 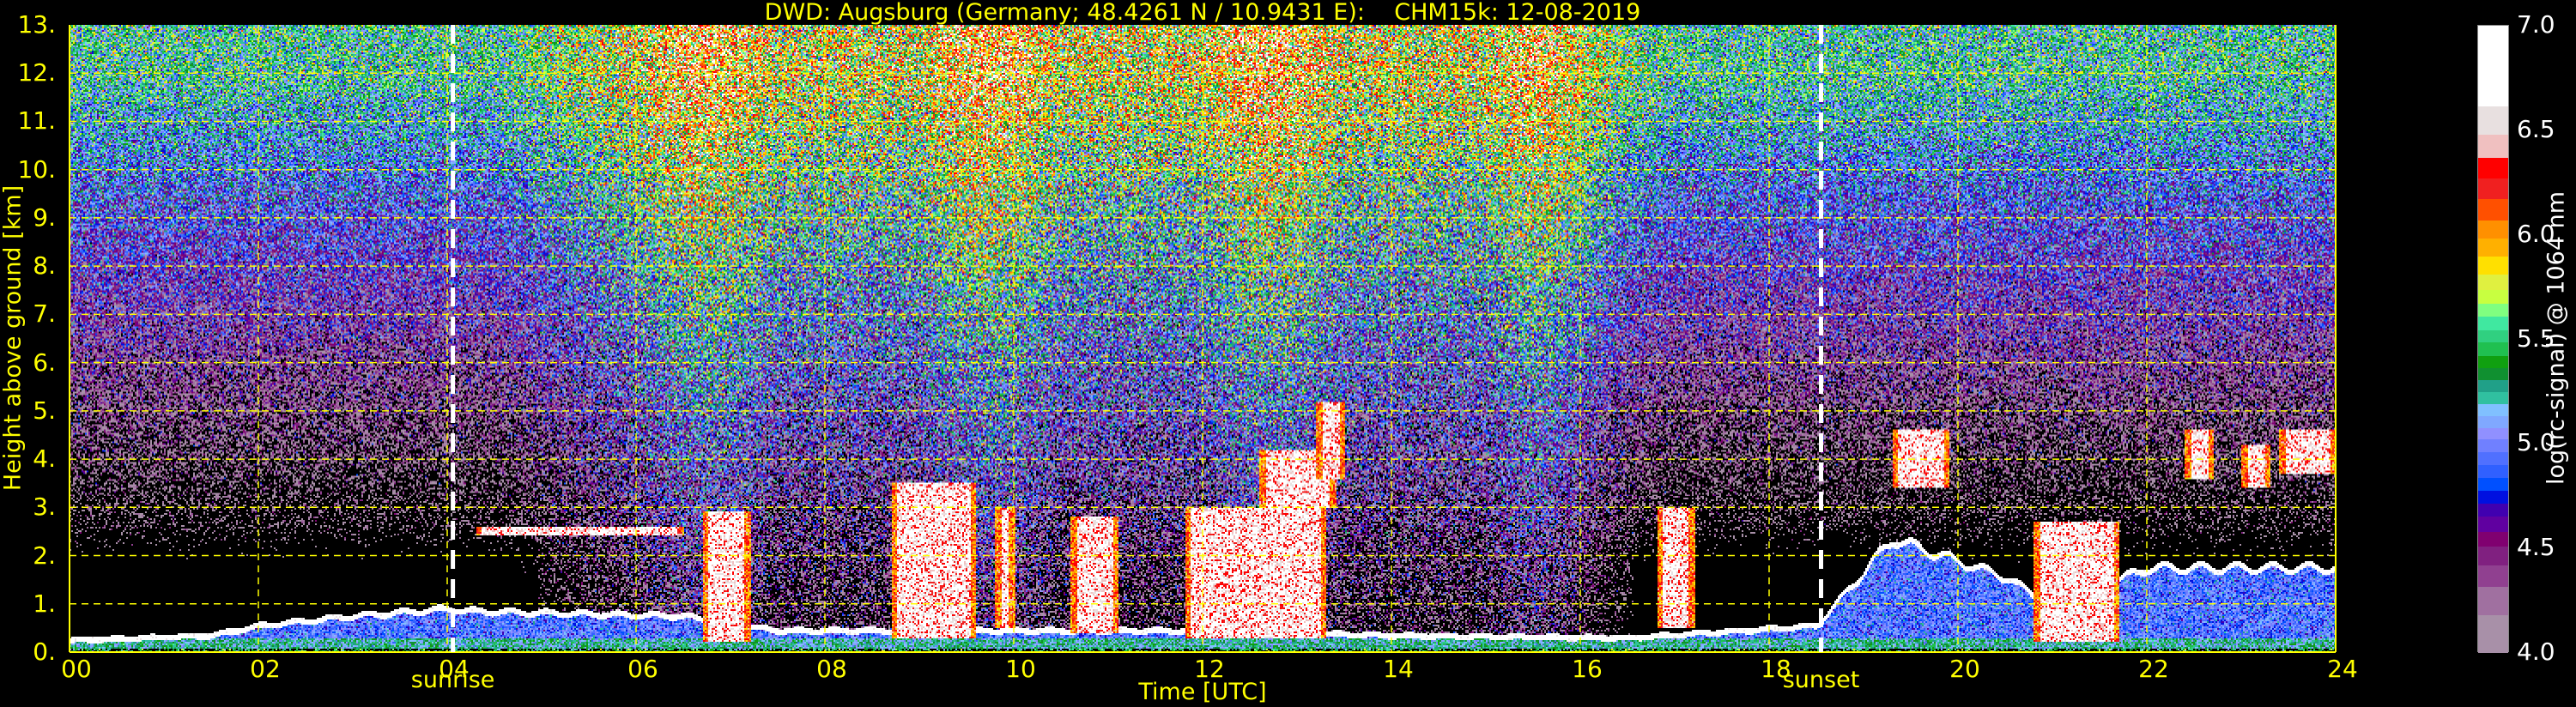 I want to click on colorbar-label: log(rc-signal) @ 1064 nm, so click(x=2556, y=338).